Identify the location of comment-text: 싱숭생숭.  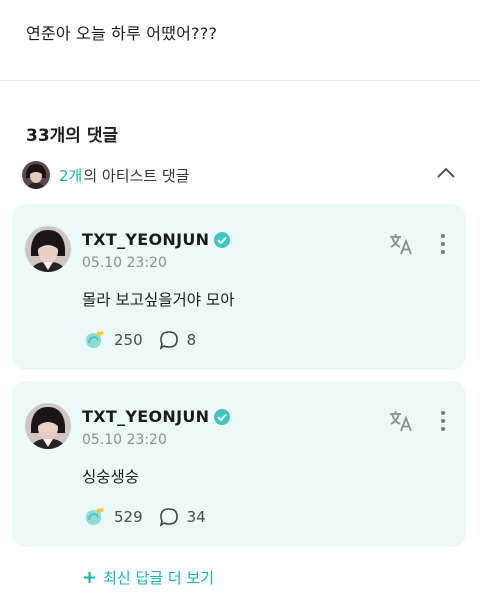
(111, 477).